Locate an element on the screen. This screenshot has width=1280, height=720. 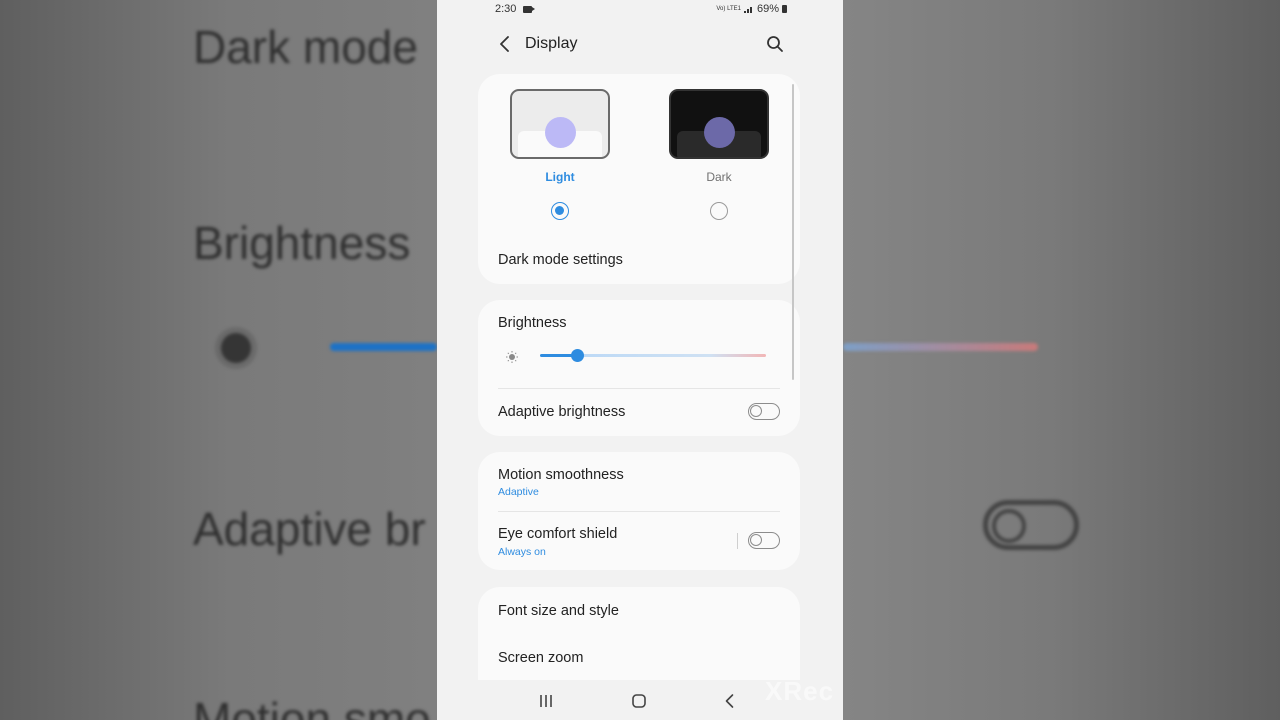
app-bar: Display is located at coordinates (640, 44).